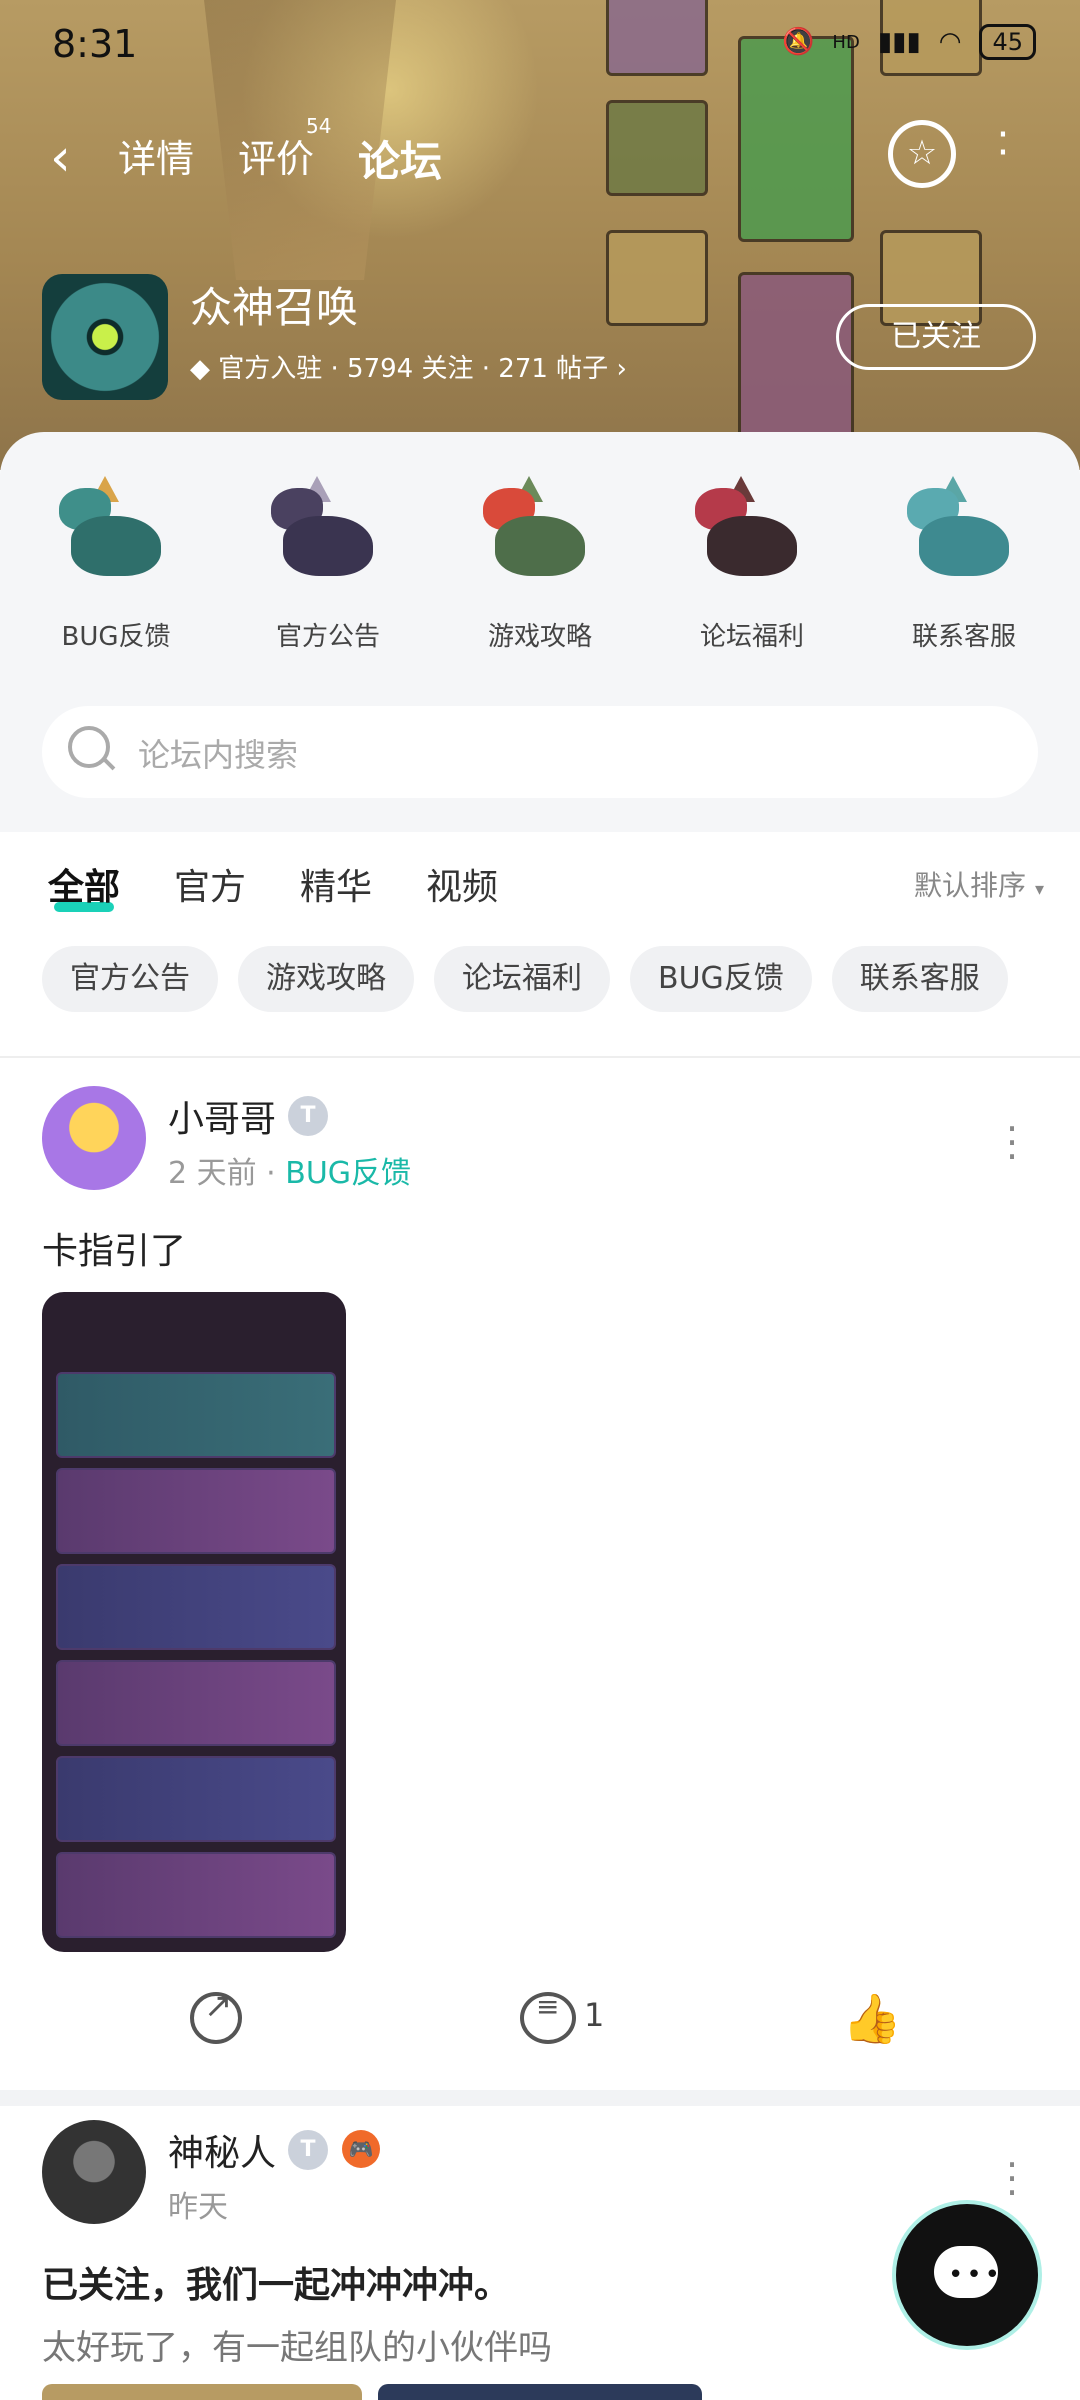 This screenshot has width=1080, height=2400. I want to click on search-placeholder: 论坛内搜索, so click(218, 755).